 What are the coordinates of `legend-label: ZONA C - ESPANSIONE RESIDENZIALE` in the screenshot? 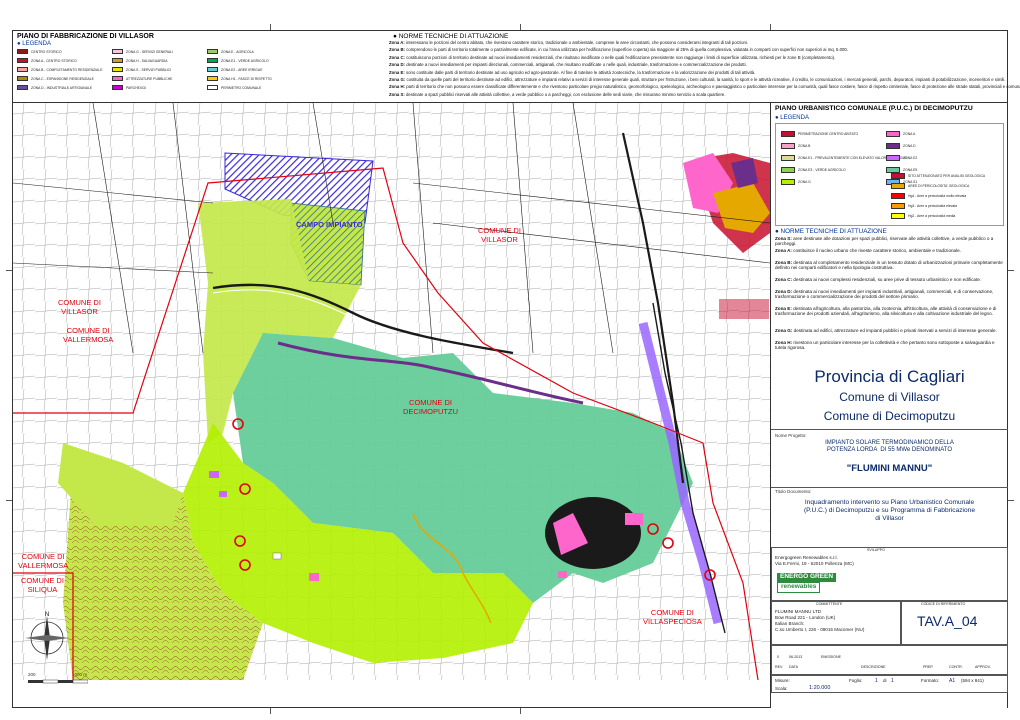 It's located at (62, 79).